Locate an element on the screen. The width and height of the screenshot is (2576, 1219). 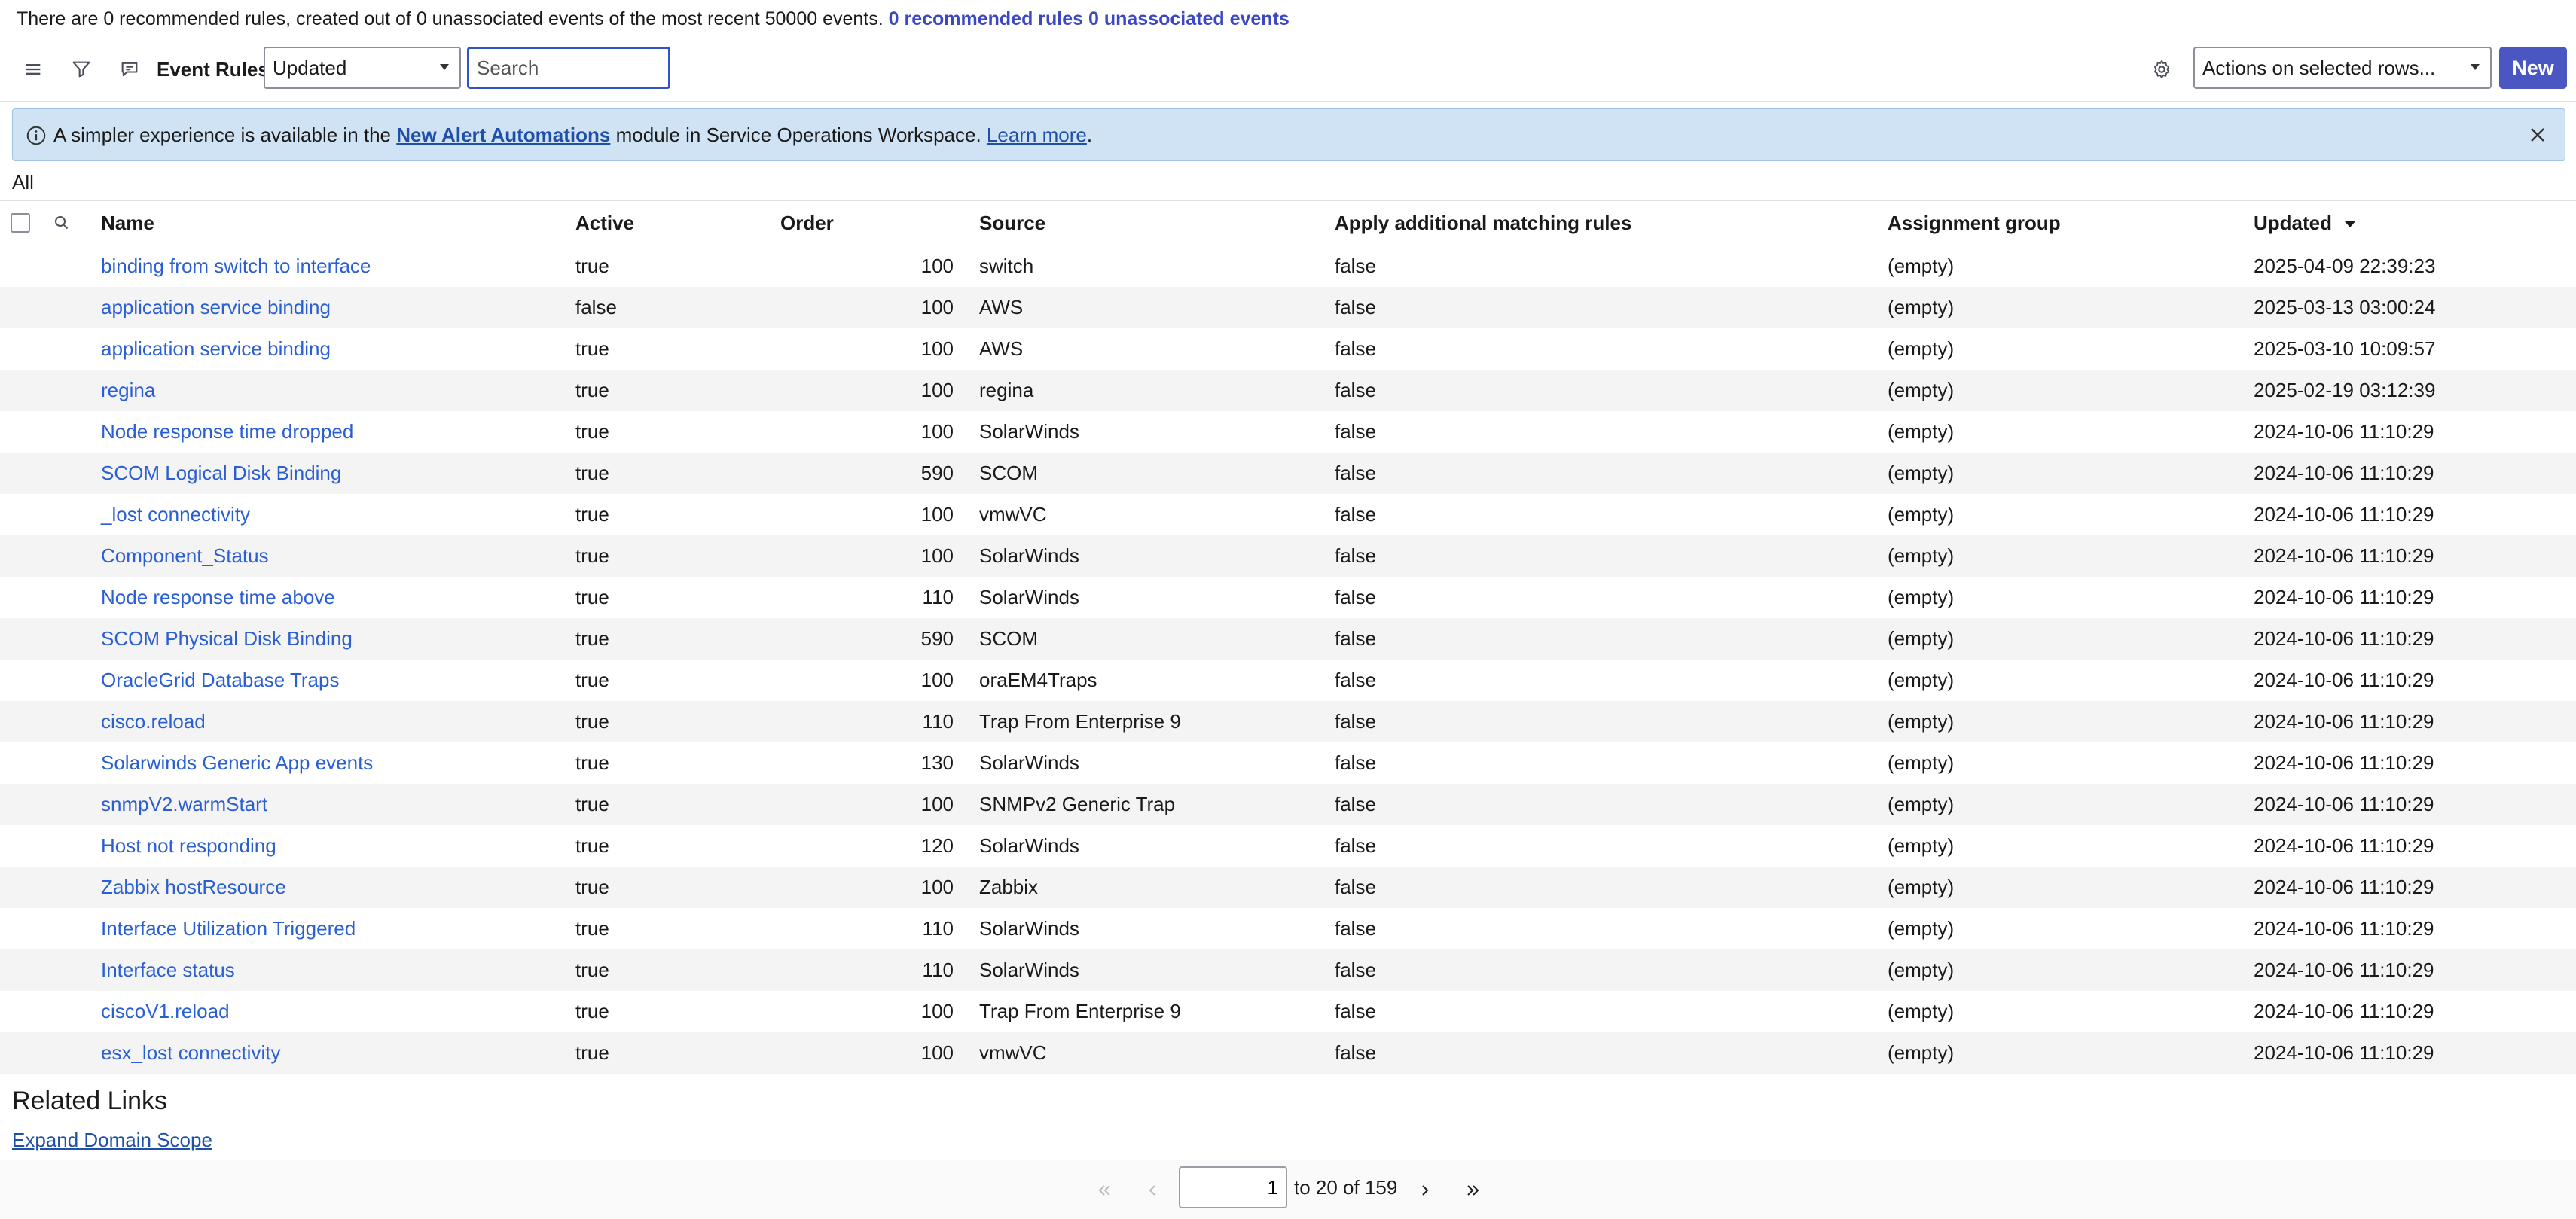
cell-name: ciscoV1.reload is located at coordinates (166, 1011).